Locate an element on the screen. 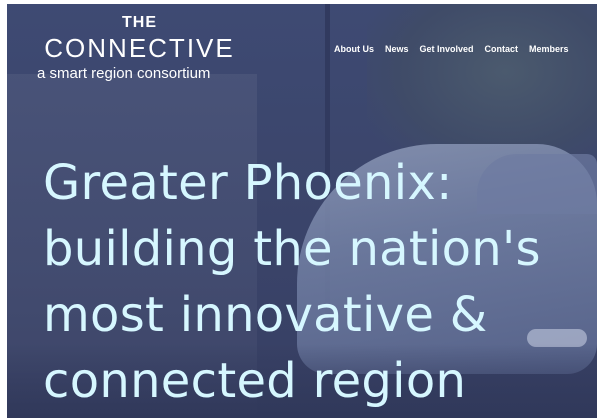  nav-link-contact: Contact is located at coordinates (502, 49).